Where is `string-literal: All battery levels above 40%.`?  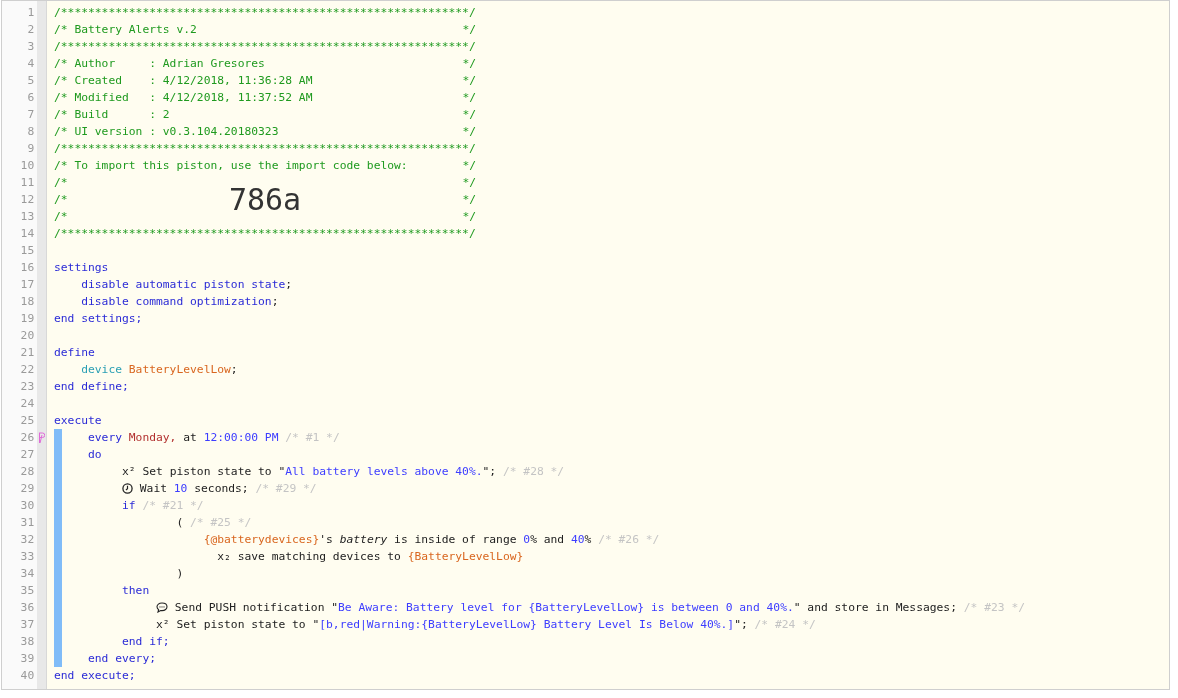 string-literal: All battery levels above 40%. is located at coordinates (384, 472).